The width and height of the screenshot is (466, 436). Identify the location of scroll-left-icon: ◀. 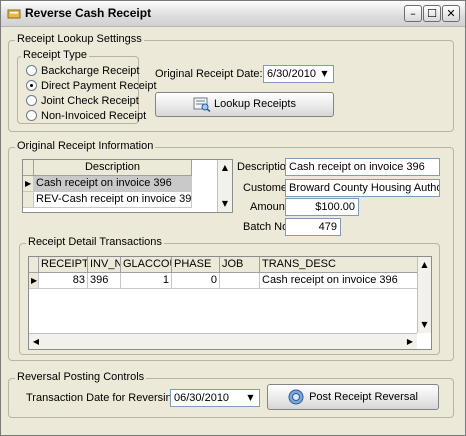
(36, 341).